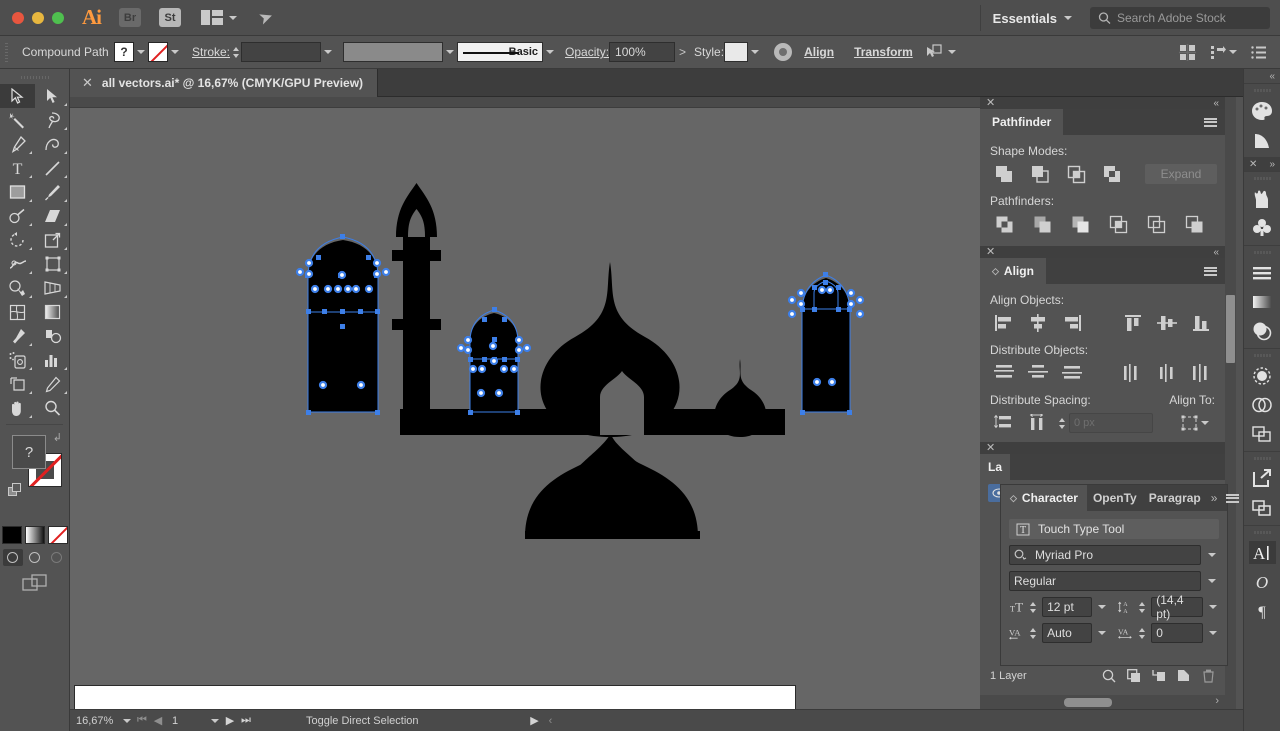  What do you see at coordinates (17, 144) in the screenshot?
I see `pen-tool` at bounding box center [17, 144].